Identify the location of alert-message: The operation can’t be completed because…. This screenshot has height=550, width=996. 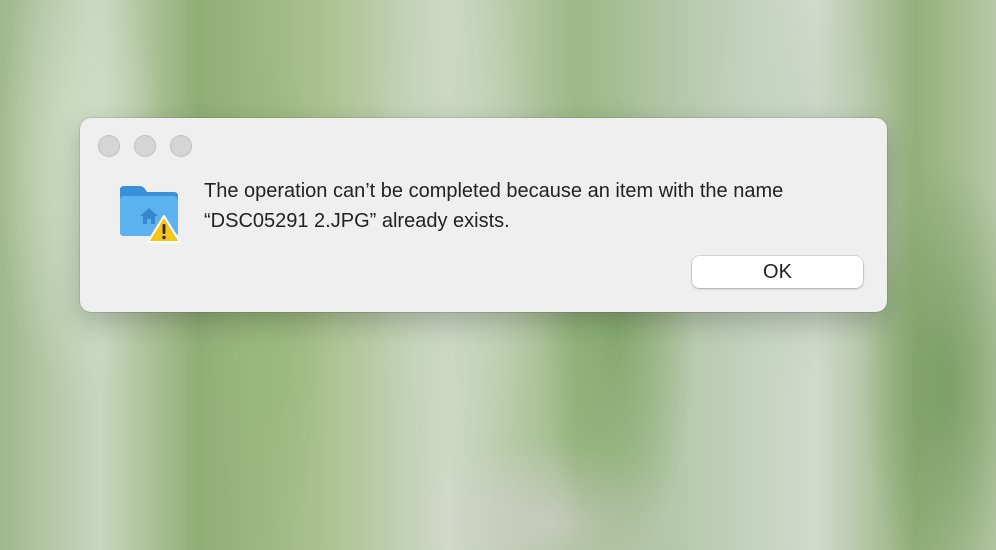
(494, 206).